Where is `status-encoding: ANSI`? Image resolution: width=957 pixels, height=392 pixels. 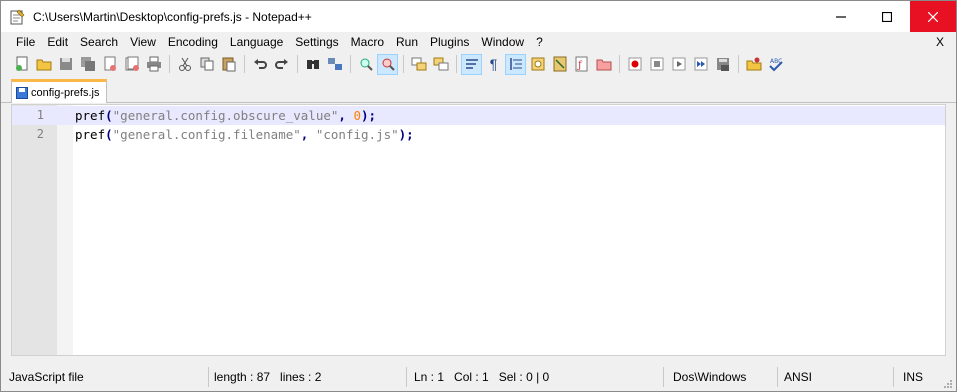 status-encoding: ANSI is located at coordinates (839, 377).